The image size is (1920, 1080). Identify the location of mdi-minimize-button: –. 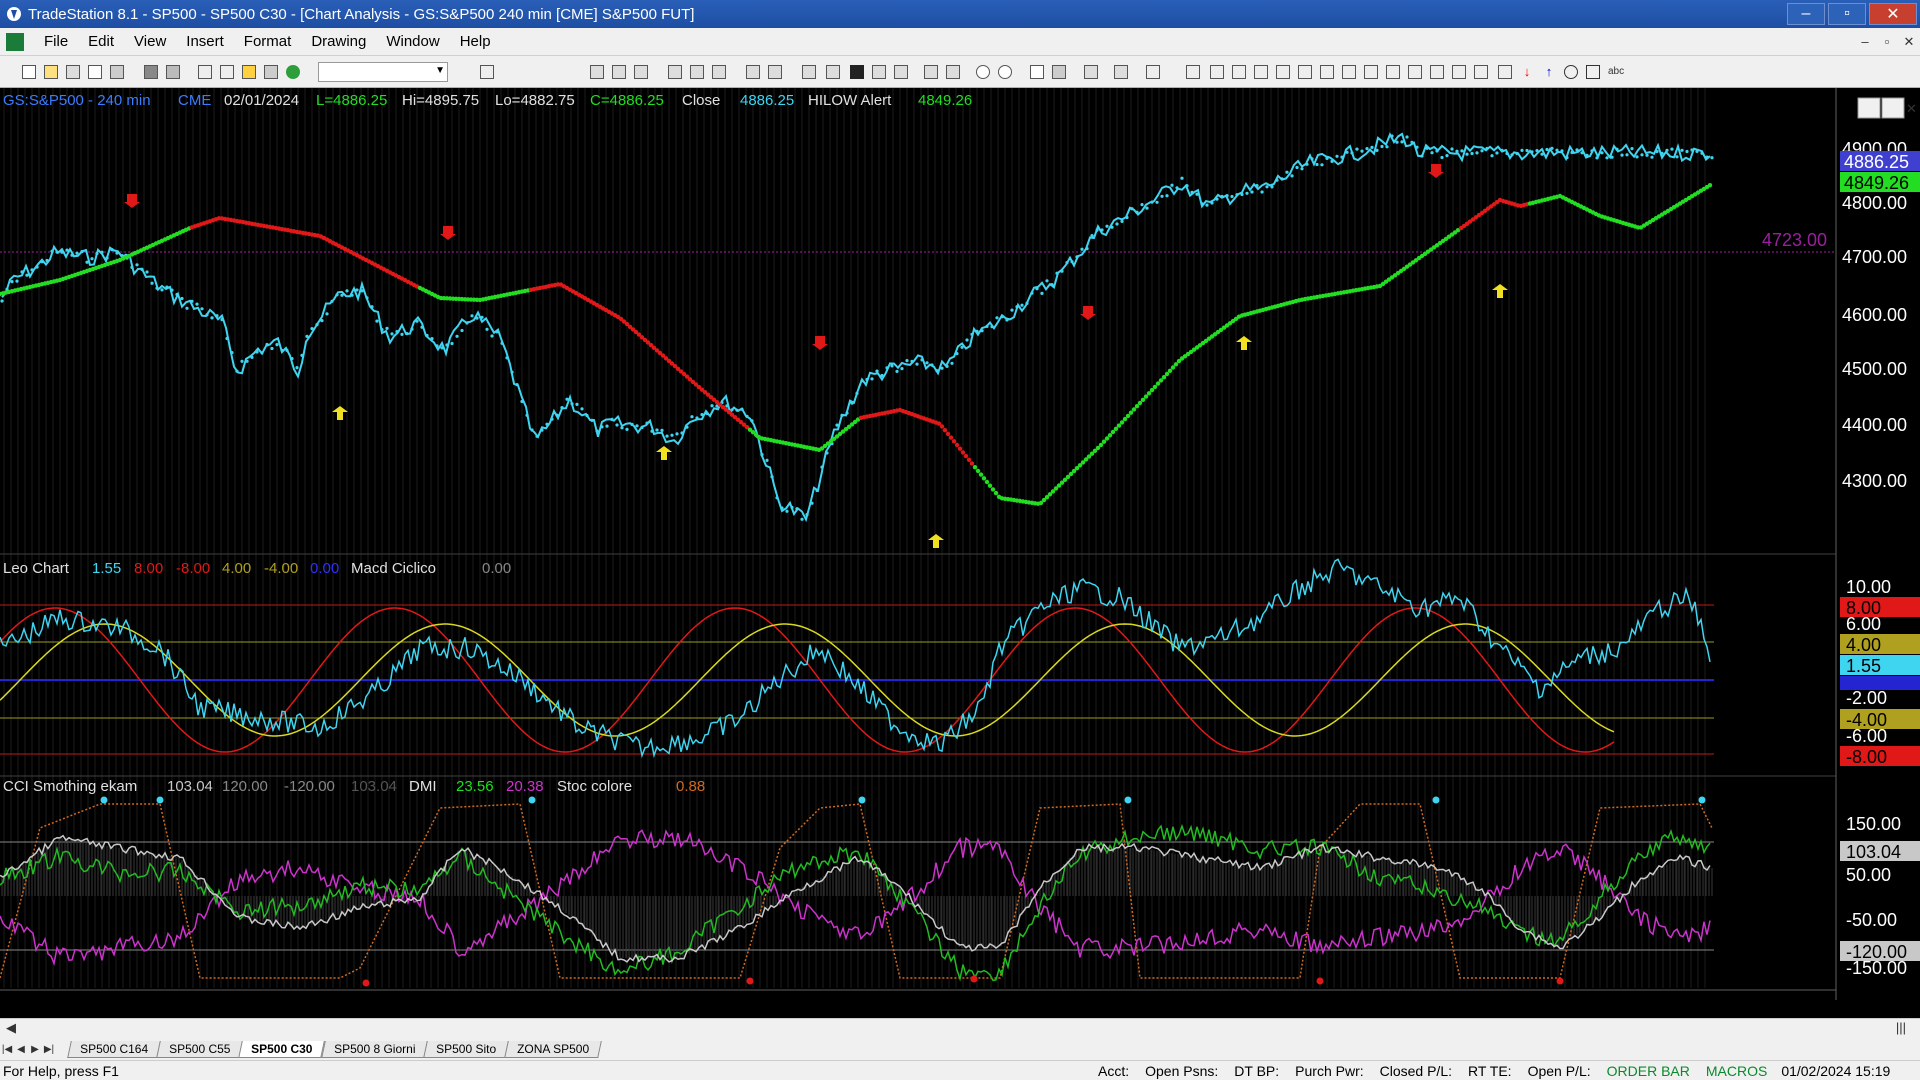
(1865, 41).